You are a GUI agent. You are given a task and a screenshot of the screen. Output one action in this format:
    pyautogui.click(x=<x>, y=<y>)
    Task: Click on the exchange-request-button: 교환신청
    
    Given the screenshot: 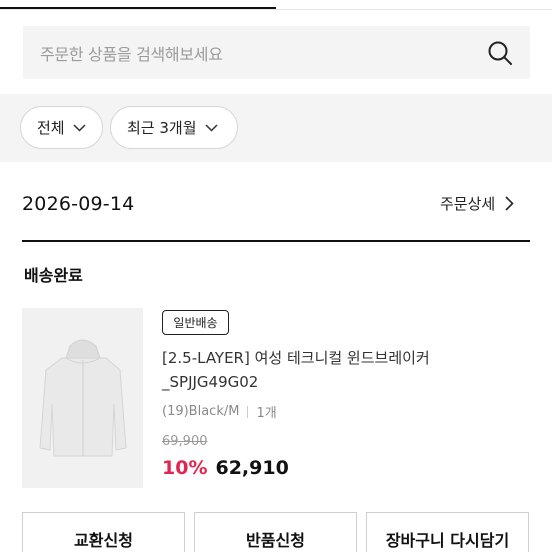 What is the action you would take?
    pyautogui.click(x=103, y=532)
    